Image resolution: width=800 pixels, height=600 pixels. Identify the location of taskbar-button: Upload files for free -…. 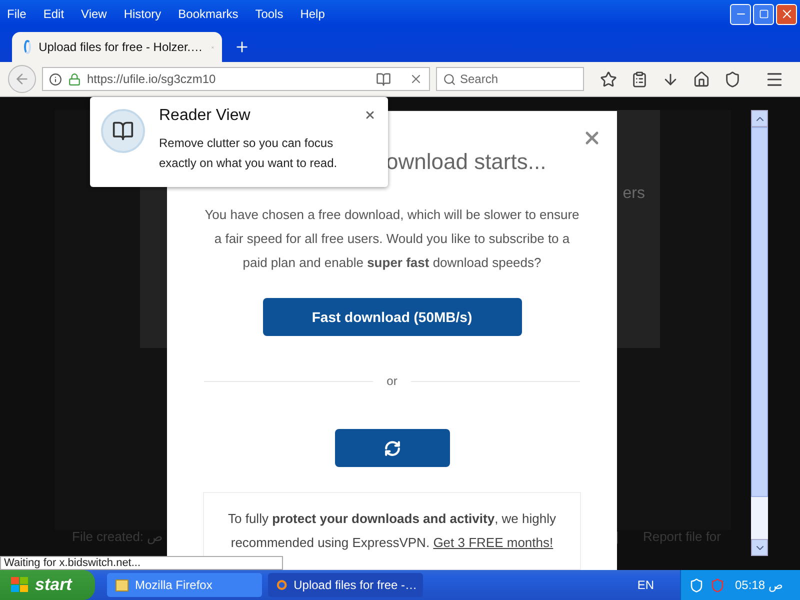
(345, 585).